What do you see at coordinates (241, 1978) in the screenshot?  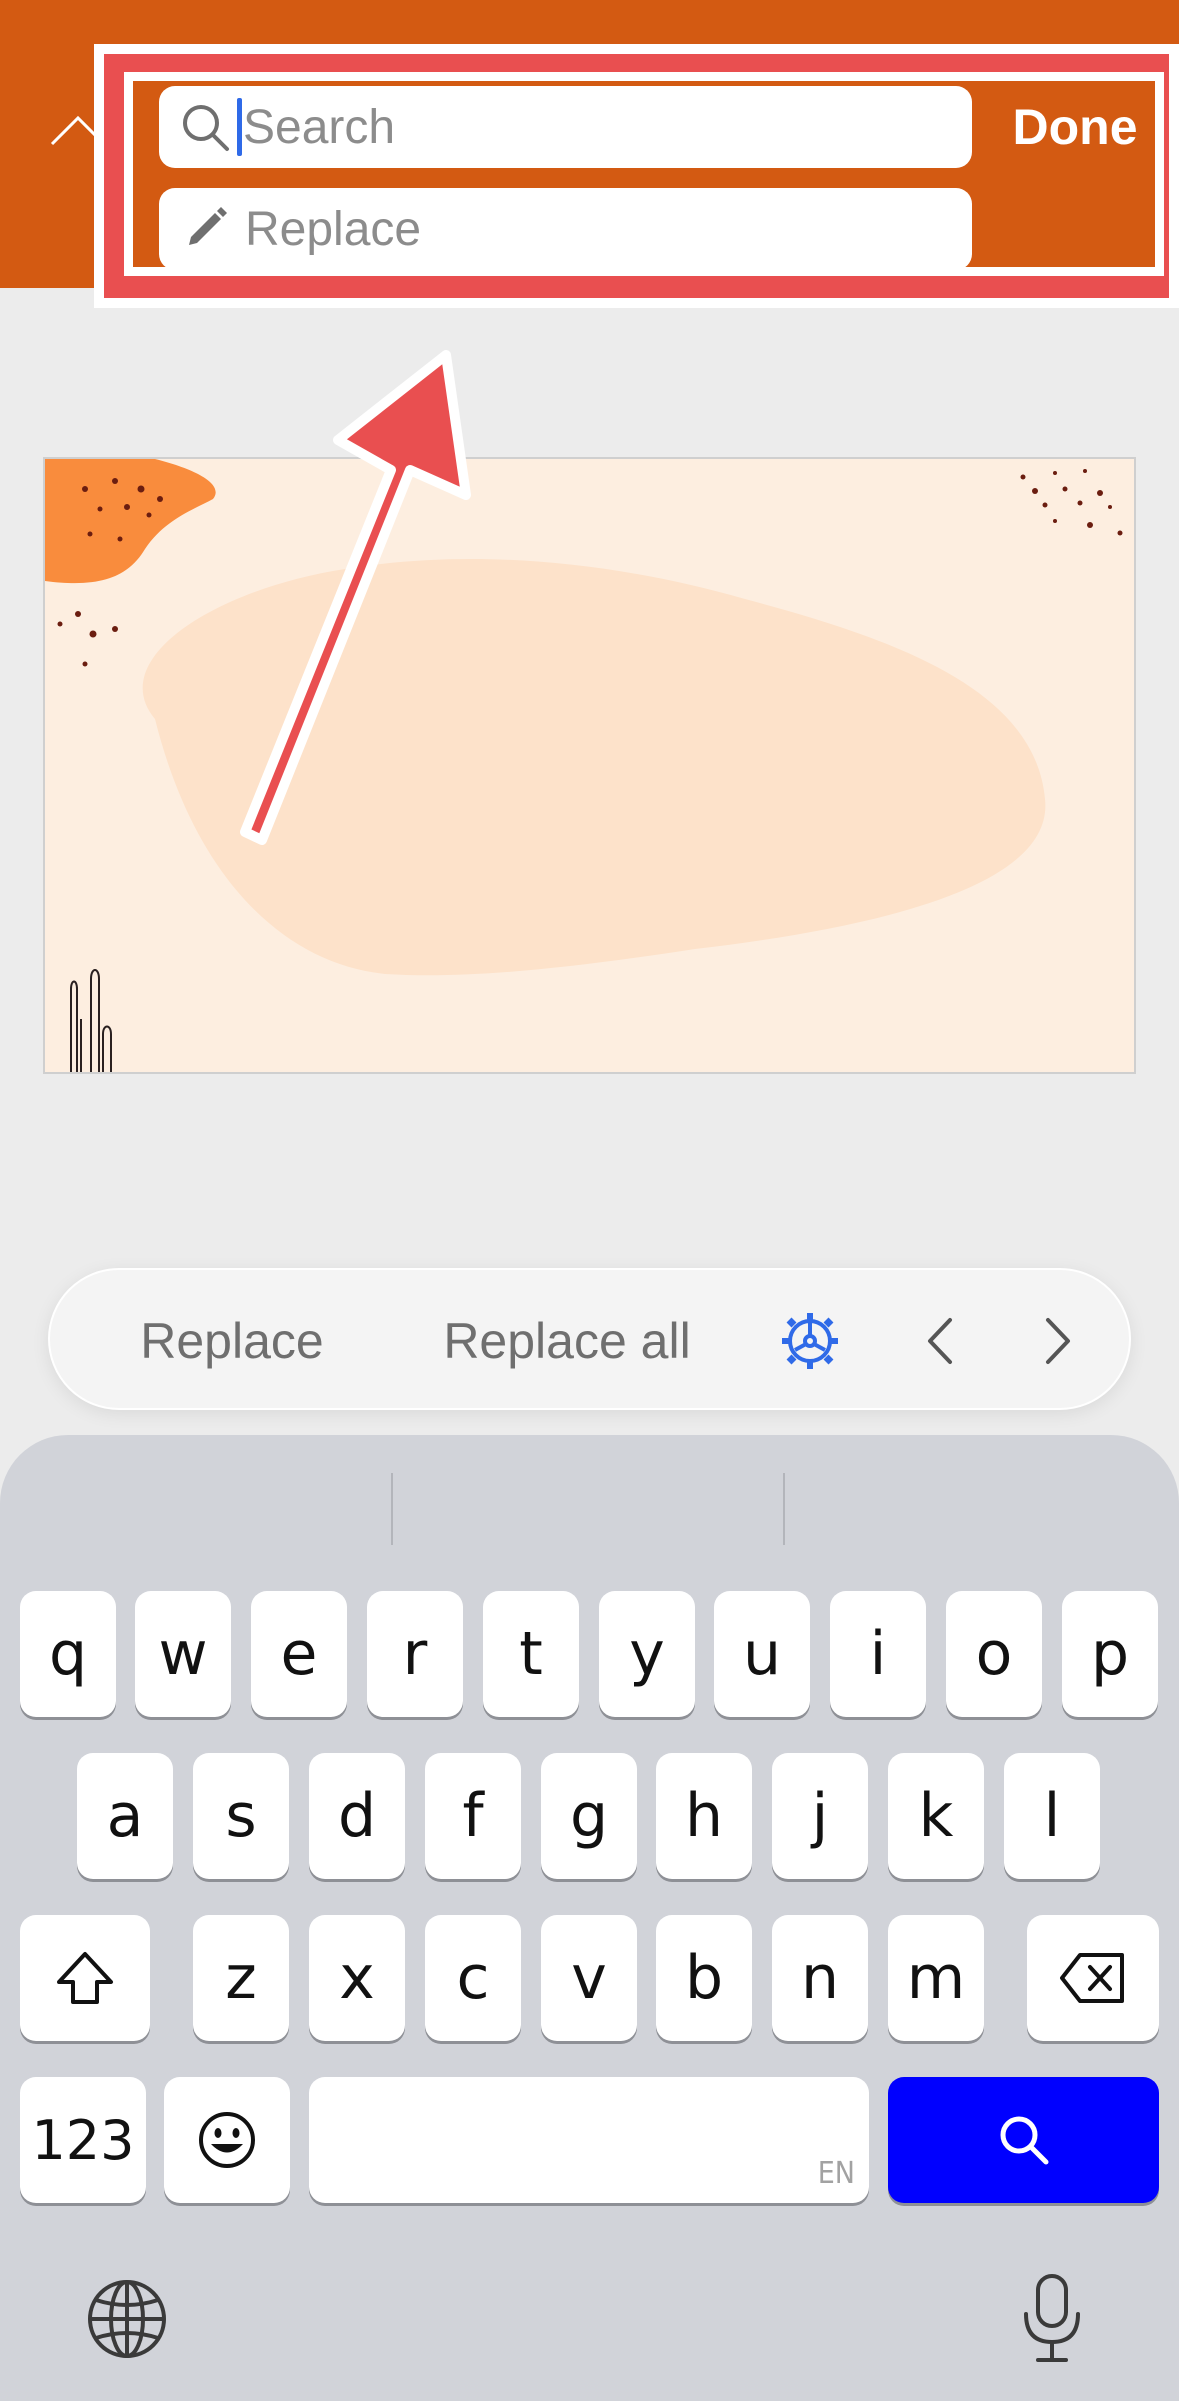 I see `key-z: z` at bounding box center [241, 1978].